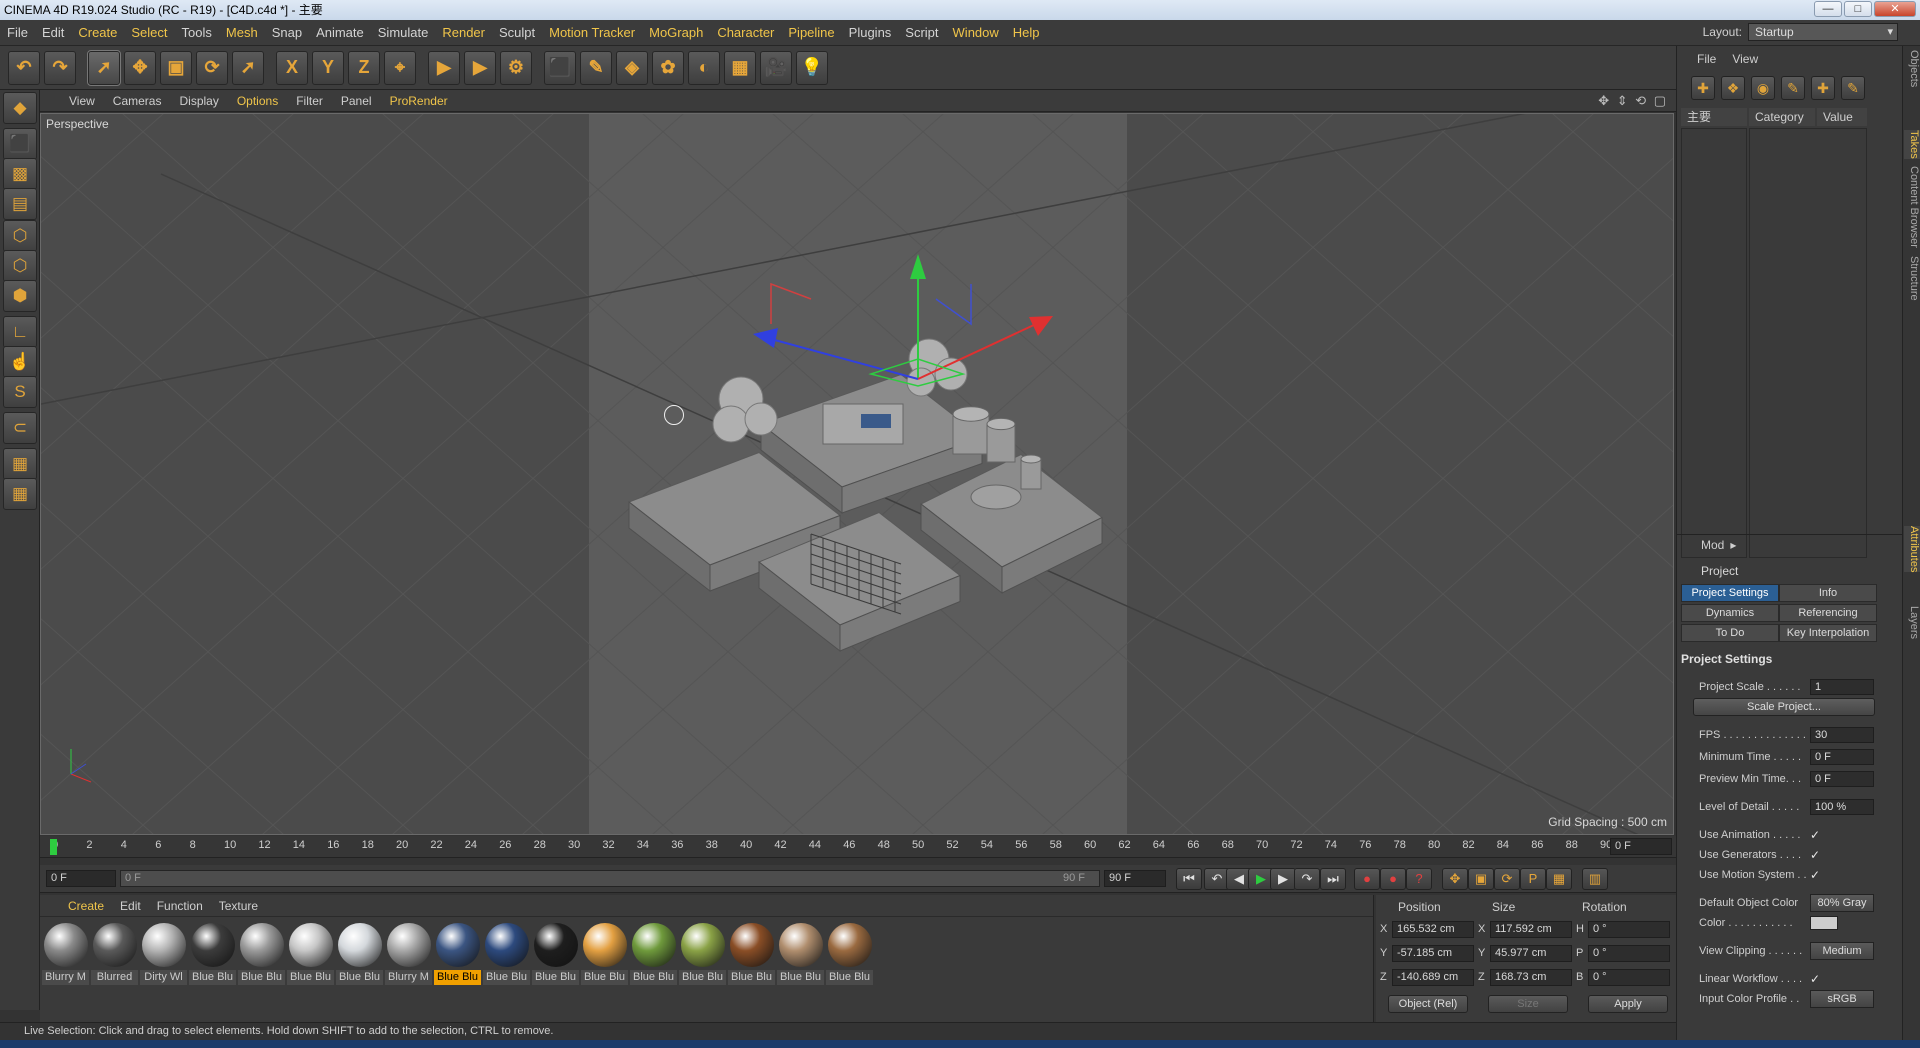 This screenshot has height=1048, width=1920. What do you see at coordinates (1842, 999) in the screenshot?
I see `attr-value-select: sRGB` at bounding box center [1842, 999].